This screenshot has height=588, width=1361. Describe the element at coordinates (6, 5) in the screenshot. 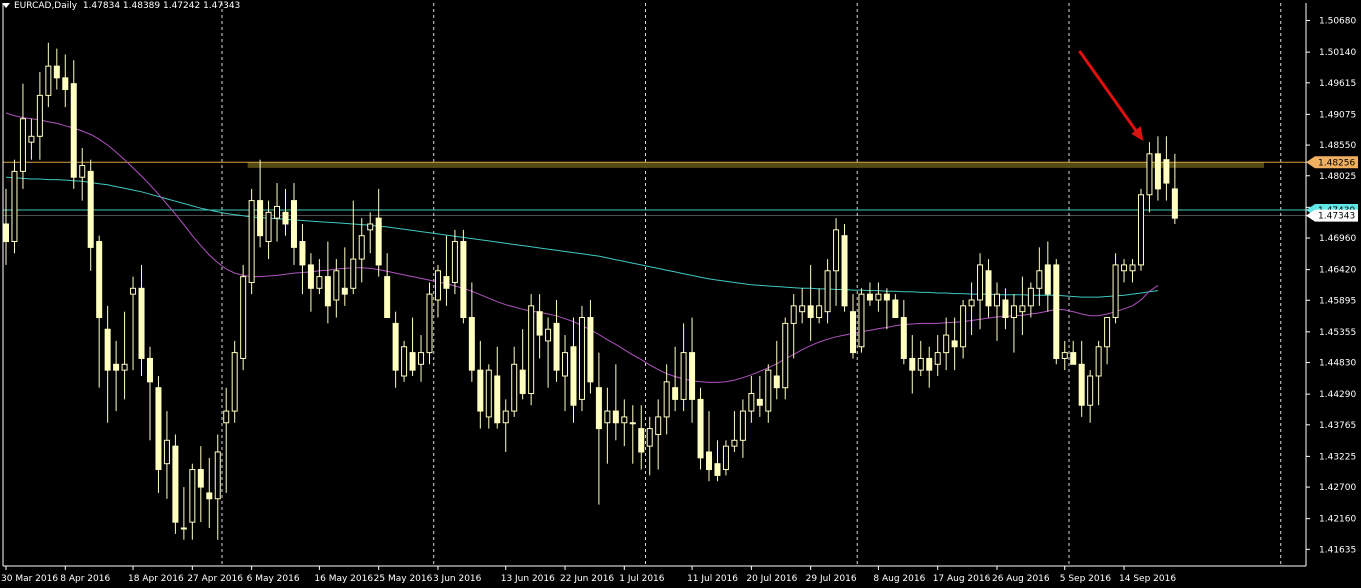

I see `dropdown-triangle-icon` at that location.